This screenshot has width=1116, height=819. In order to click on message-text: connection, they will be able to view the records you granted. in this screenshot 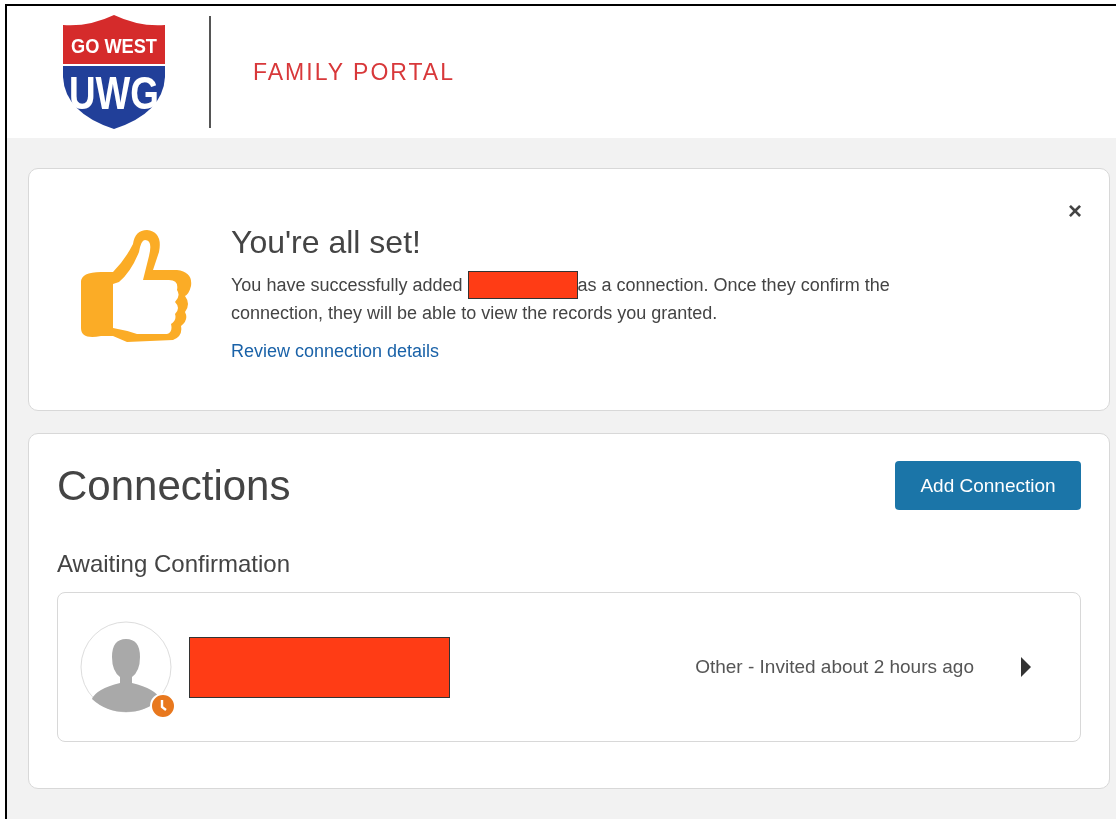, I will do `click(474, 313)`.